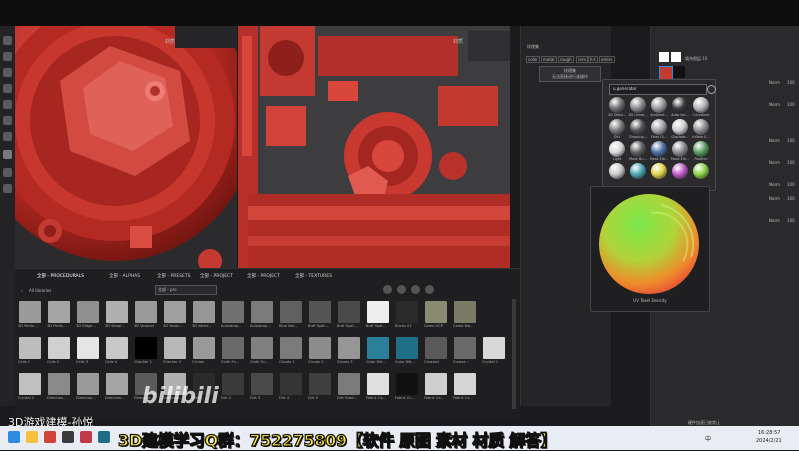 The image size is (799, 451). Describe the element at coordinates (14, 437) in the screenshot. I see `start-icon` at that location.